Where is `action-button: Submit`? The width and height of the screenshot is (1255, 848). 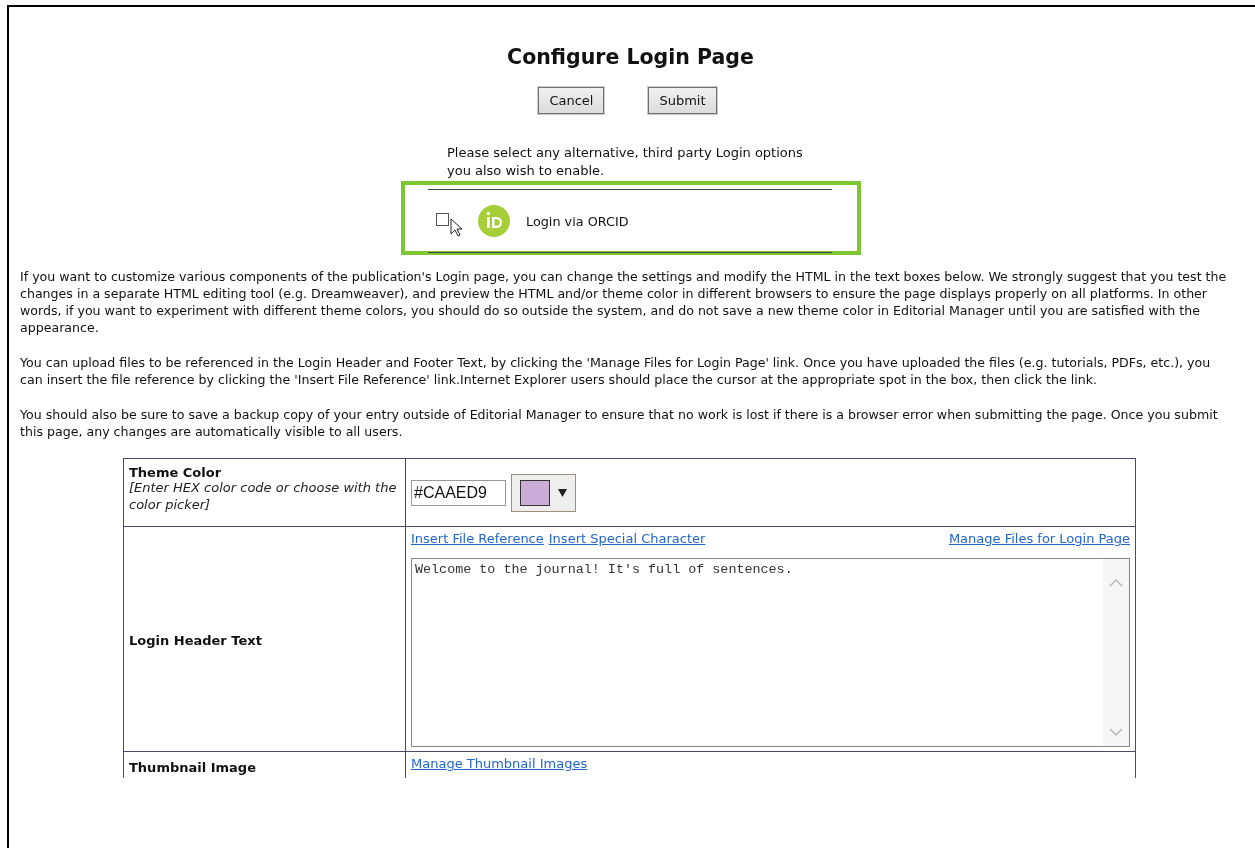 action-button: Submit is located at coordinates (682, 100).